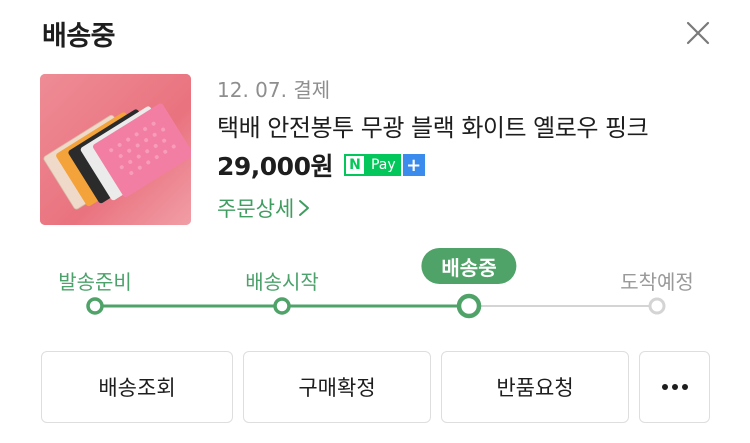 This screenshot has width=750, height=443. Describe the element at coordinates (413, 165) in the screenshot. I see `npay-plus-icon: +` at that location.